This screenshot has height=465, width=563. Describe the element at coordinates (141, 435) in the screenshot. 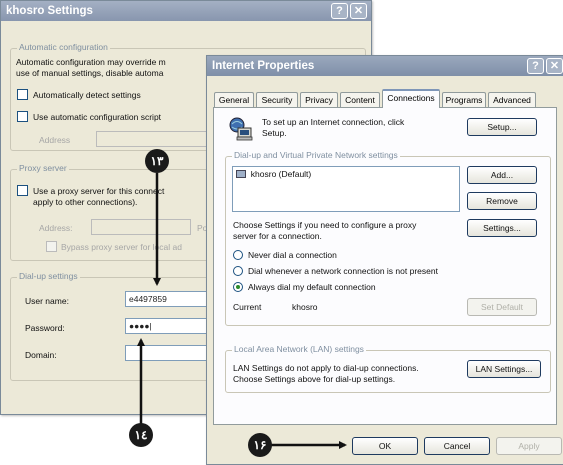

I see `callout-14: ١٤` at that location.